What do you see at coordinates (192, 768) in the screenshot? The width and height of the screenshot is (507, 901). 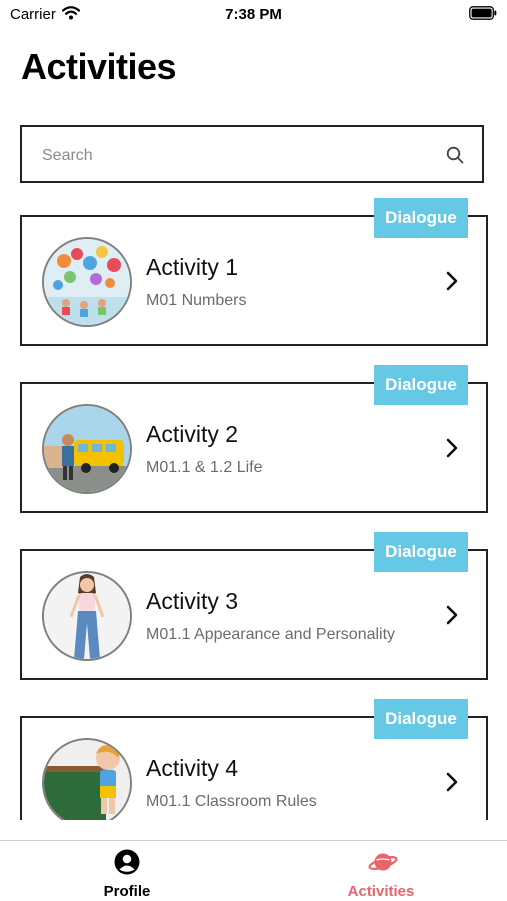 I see `activity-title: Activity 4` at bounding box center [192, 768].